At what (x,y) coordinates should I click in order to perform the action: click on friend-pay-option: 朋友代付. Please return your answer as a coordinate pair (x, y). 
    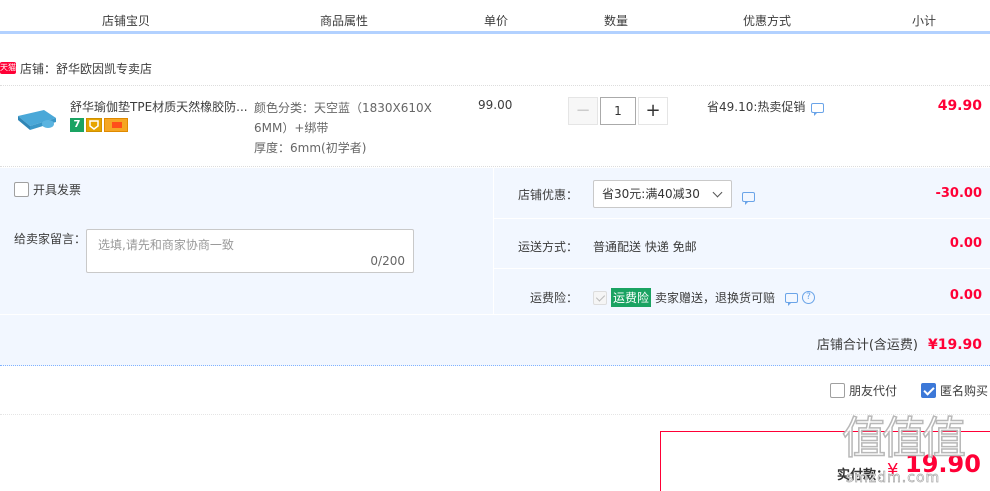
    Looking at the image, I should click on (863, 390).